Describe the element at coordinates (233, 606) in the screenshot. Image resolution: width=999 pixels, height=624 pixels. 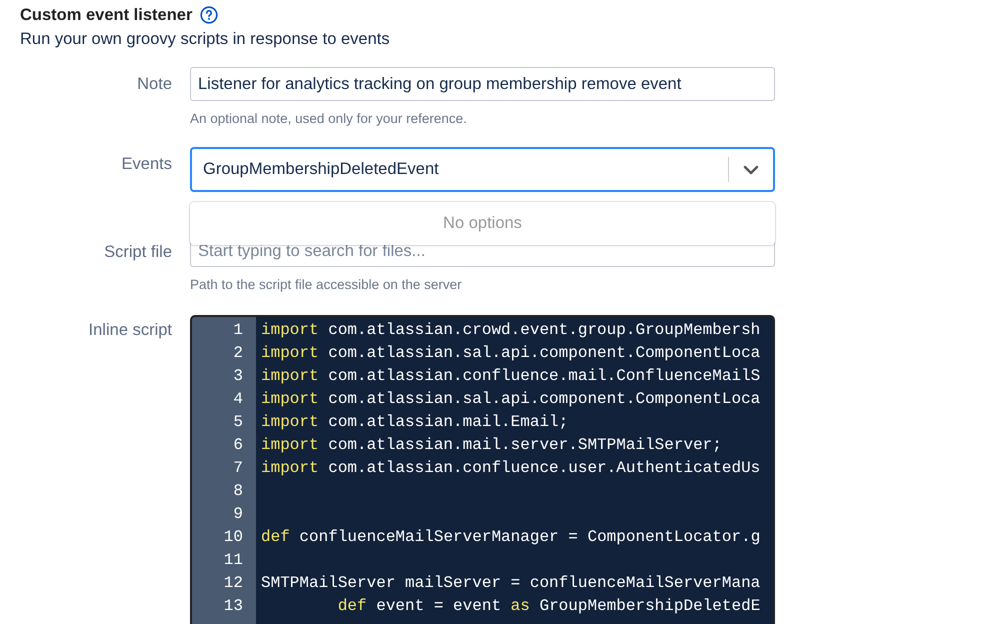
I see `line-number: 13` at that location.